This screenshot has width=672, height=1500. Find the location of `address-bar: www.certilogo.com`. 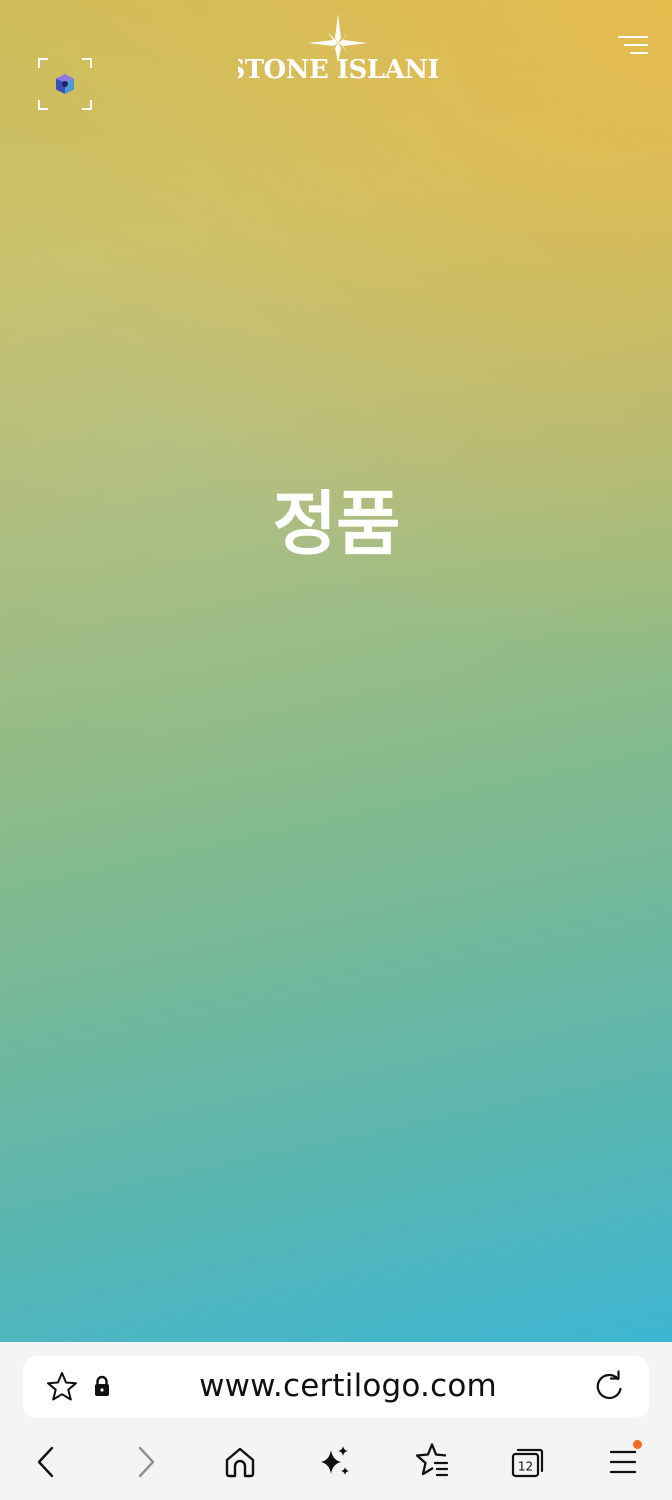

address-bar: www.certilogo.com is located at coordinates (336, 1387).